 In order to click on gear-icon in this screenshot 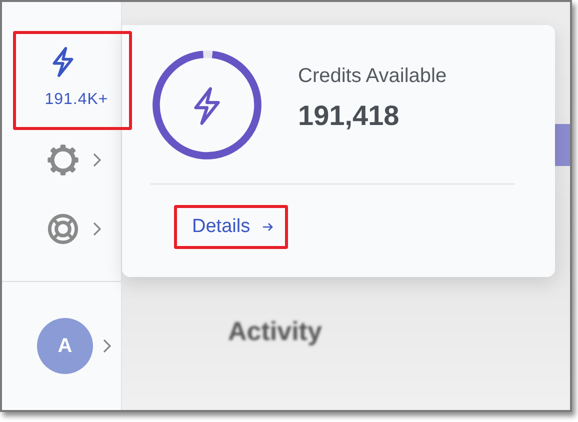, I will do `click(63, 160)`.